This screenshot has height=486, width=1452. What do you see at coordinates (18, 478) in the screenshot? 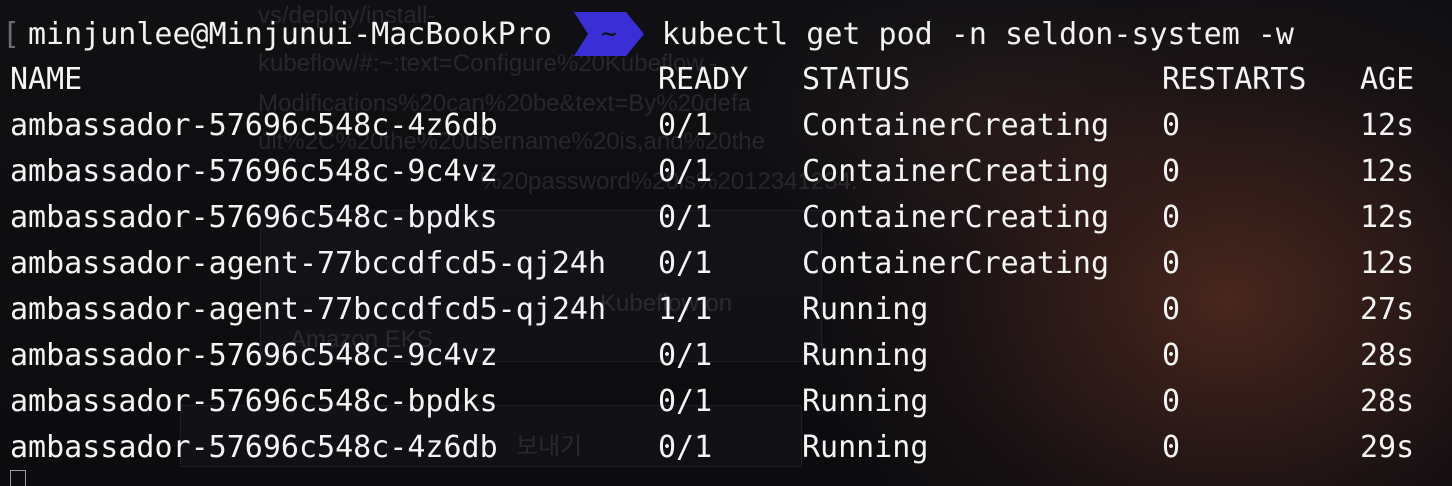
I see `terminal-cursor` at bounding box center [18, 478].